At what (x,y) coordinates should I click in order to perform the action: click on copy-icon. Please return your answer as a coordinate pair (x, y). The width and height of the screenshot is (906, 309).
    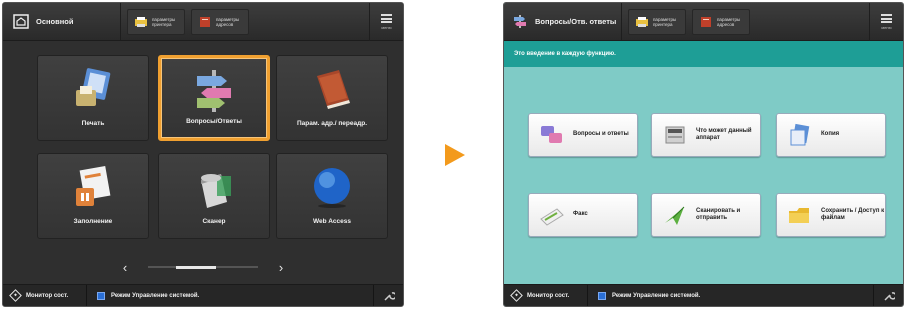
    Looking at the image, I should click on (800, 134).